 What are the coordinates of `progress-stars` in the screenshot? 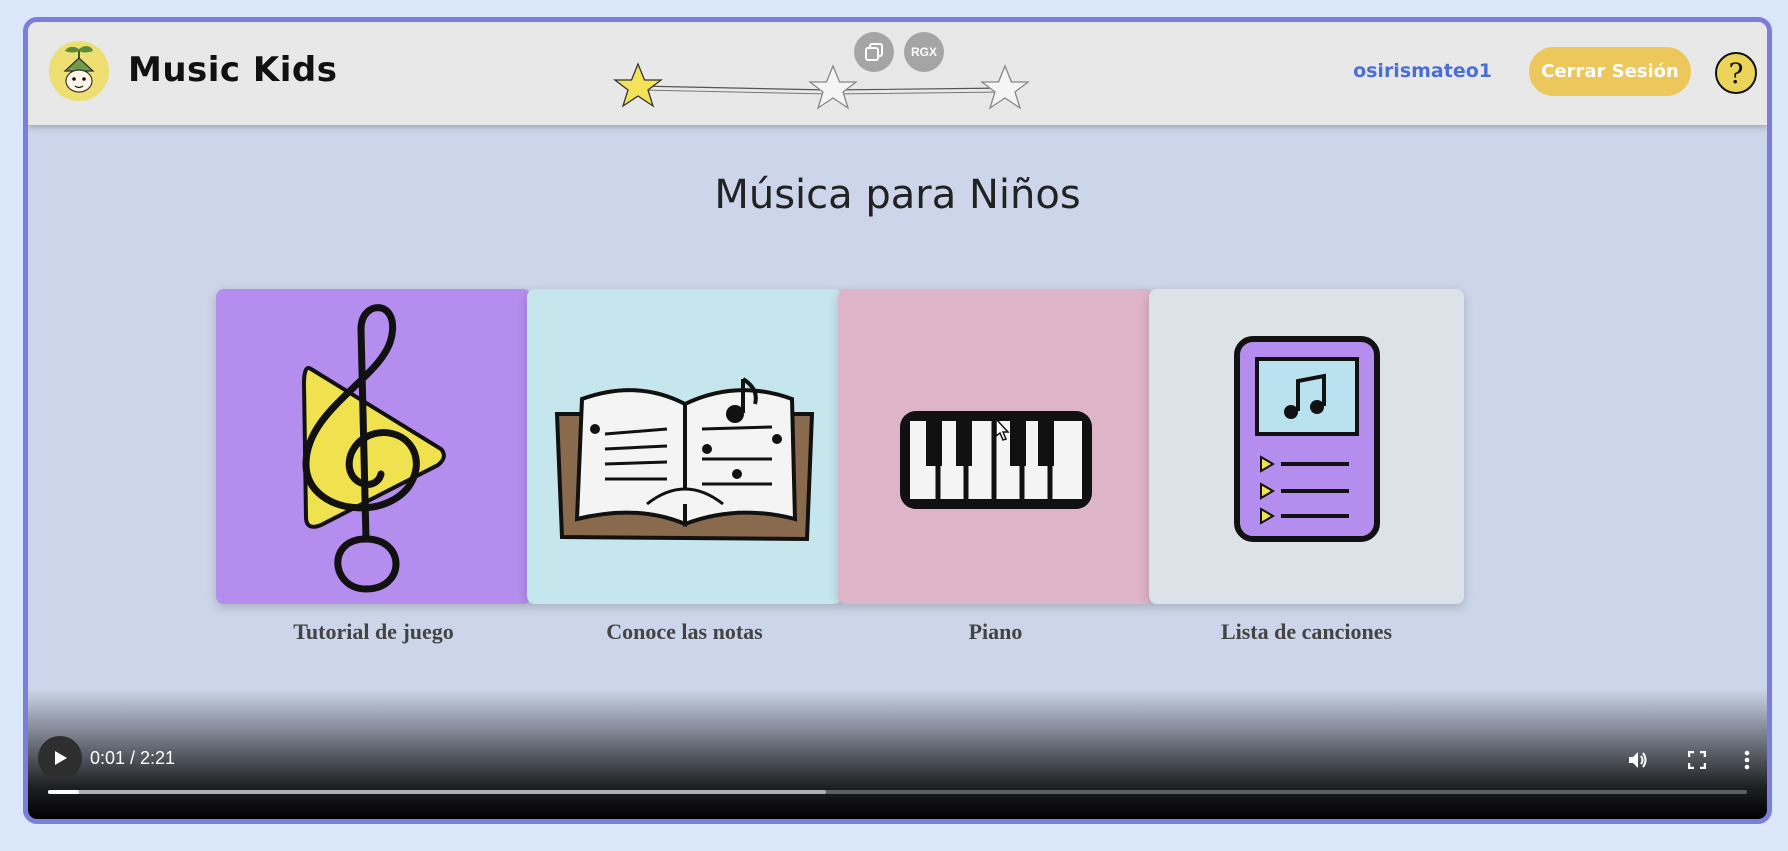 It's located at (838, 80).